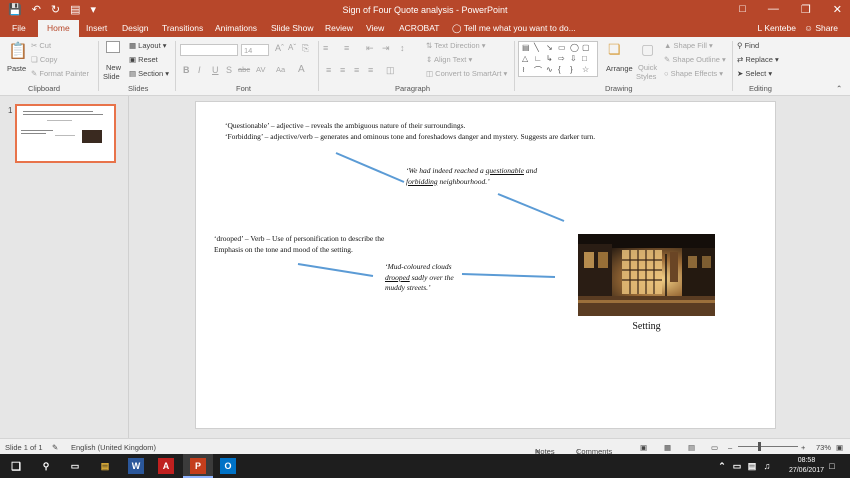 The height and width of the screenshot is (478, 850). I want to click on close-icon: ✕, so click(837, 9).